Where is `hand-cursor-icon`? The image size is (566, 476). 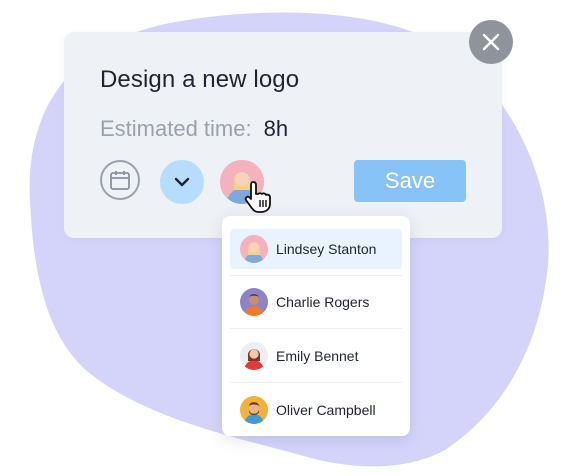 hand-cursor-icon is located at coordinates (257, 197).